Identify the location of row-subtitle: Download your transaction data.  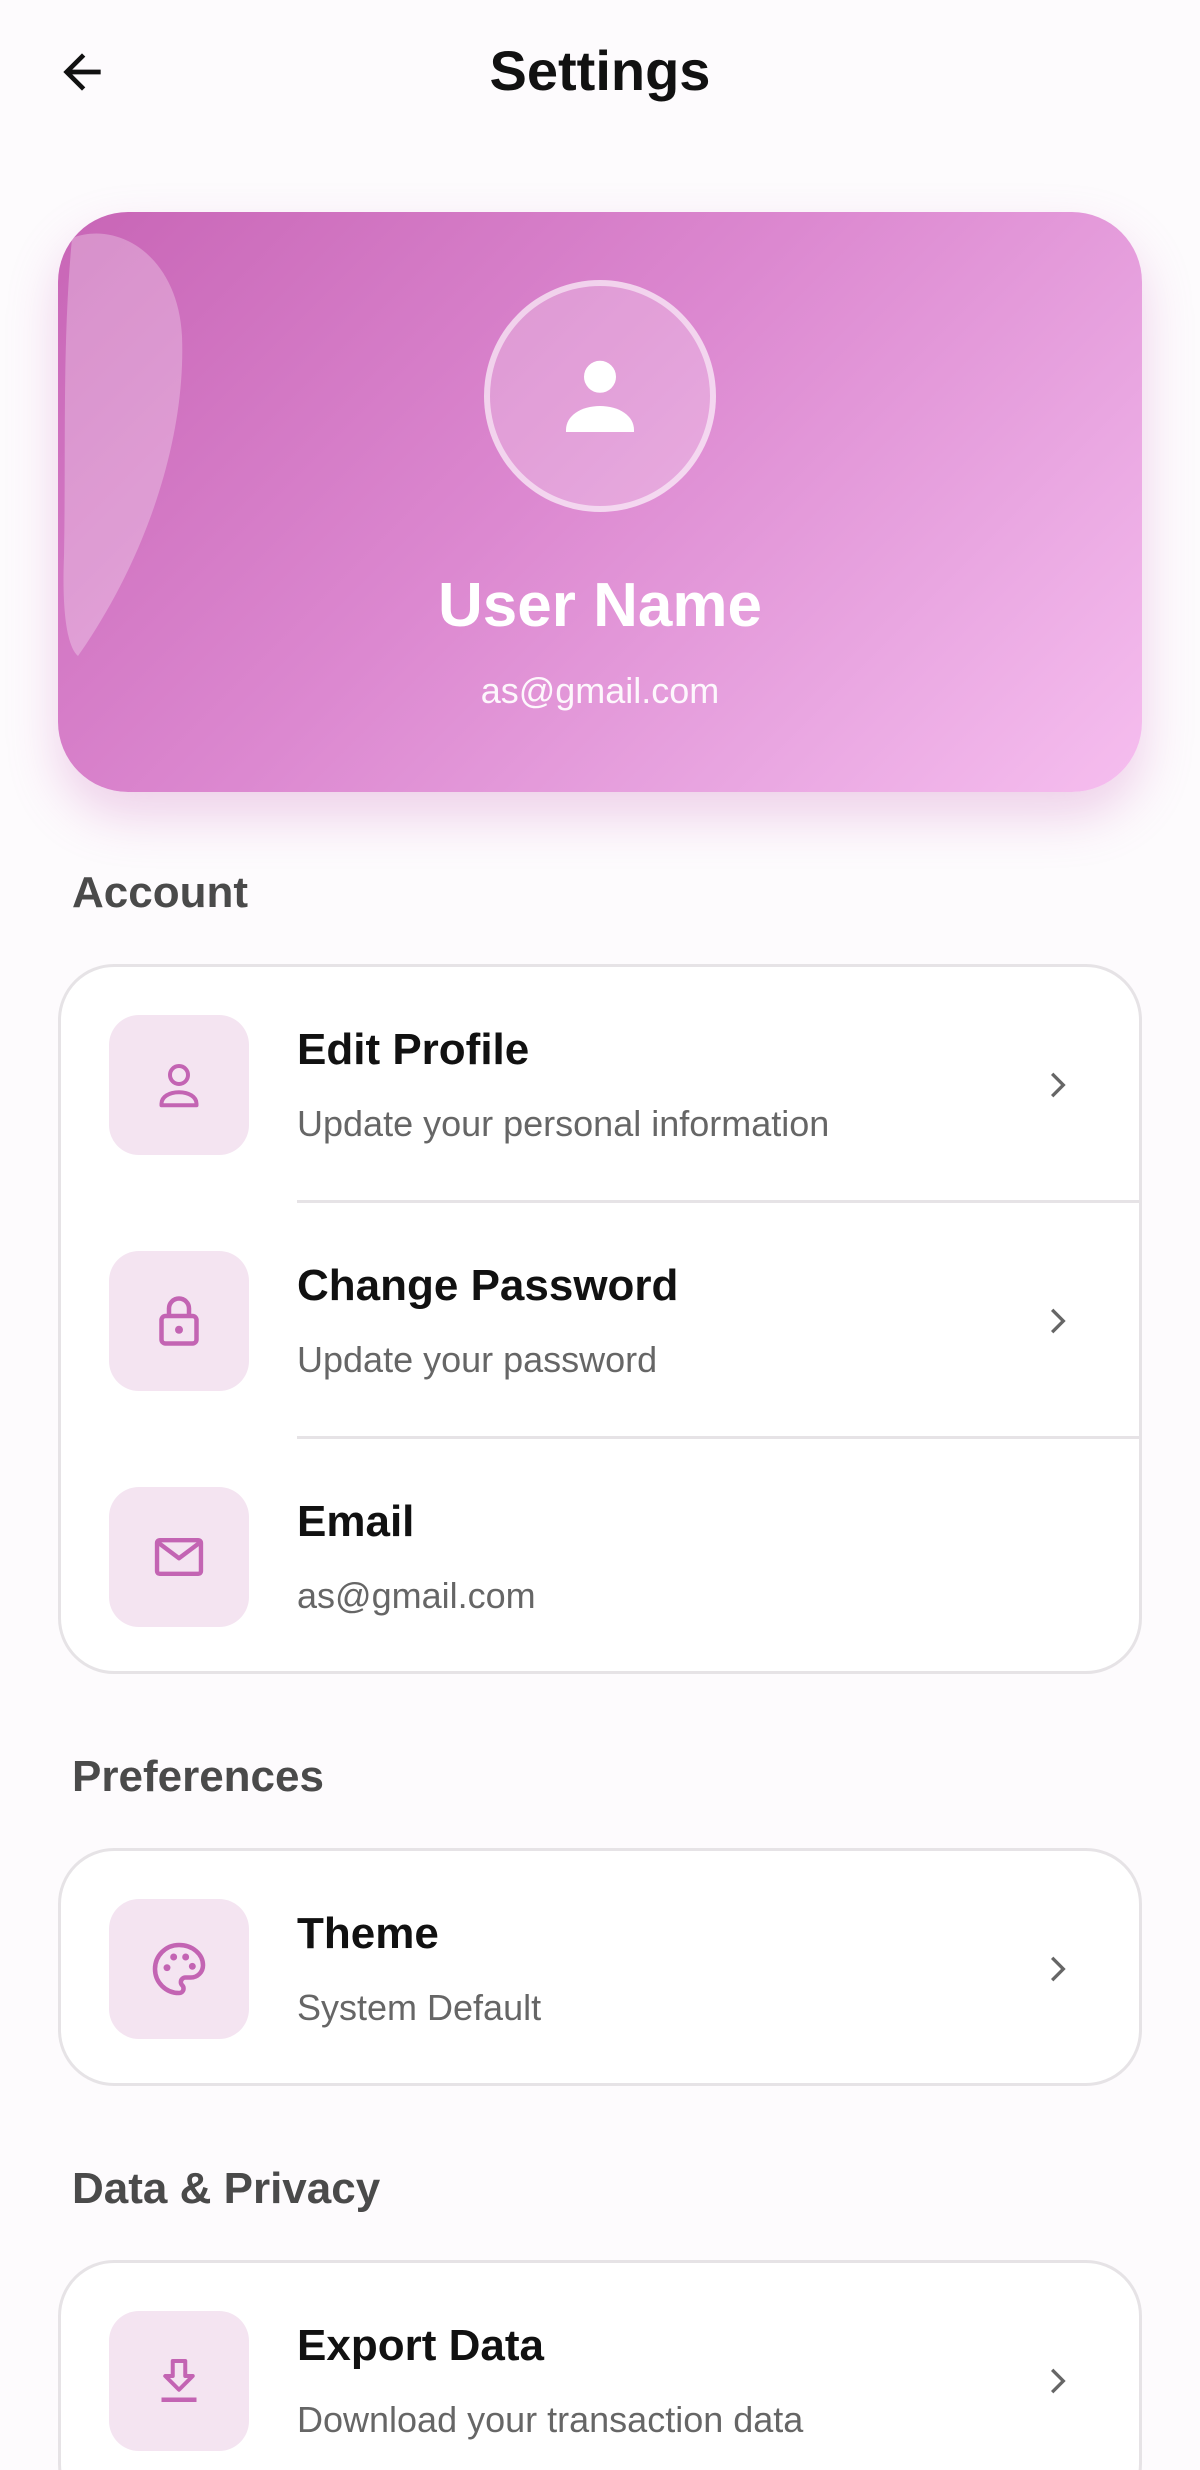
(550, 2419).